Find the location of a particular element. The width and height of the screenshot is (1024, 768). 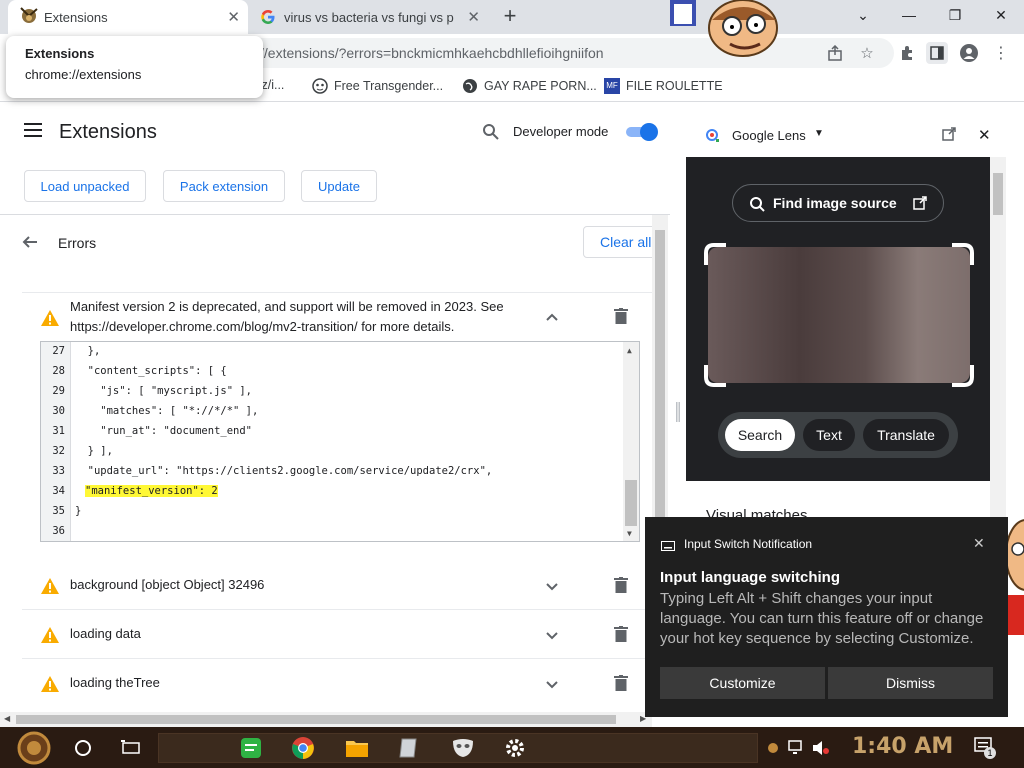

code-line-highlighted: "manifest_version": 2 is located at coordinates (151, 491).